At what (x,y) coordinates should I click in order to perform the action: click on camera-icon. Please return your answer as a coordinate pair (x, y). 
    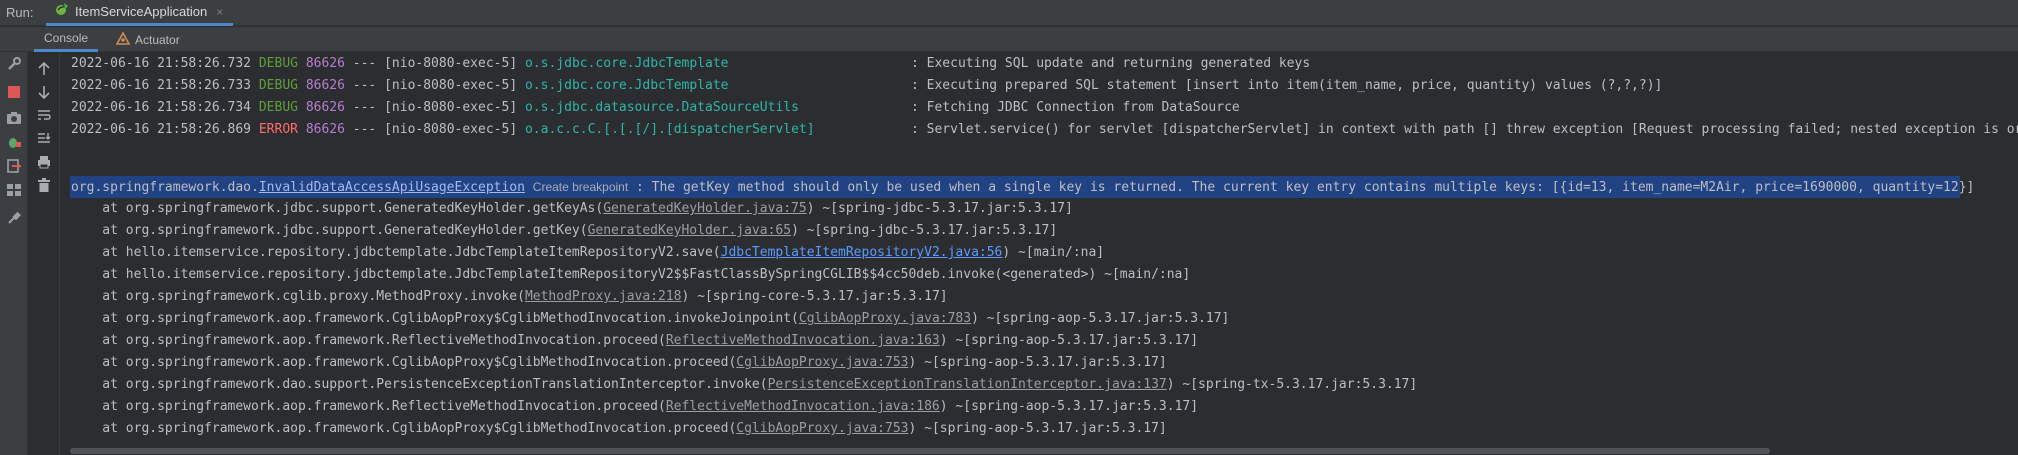
    Looking at the image, I should click on (14, 118).